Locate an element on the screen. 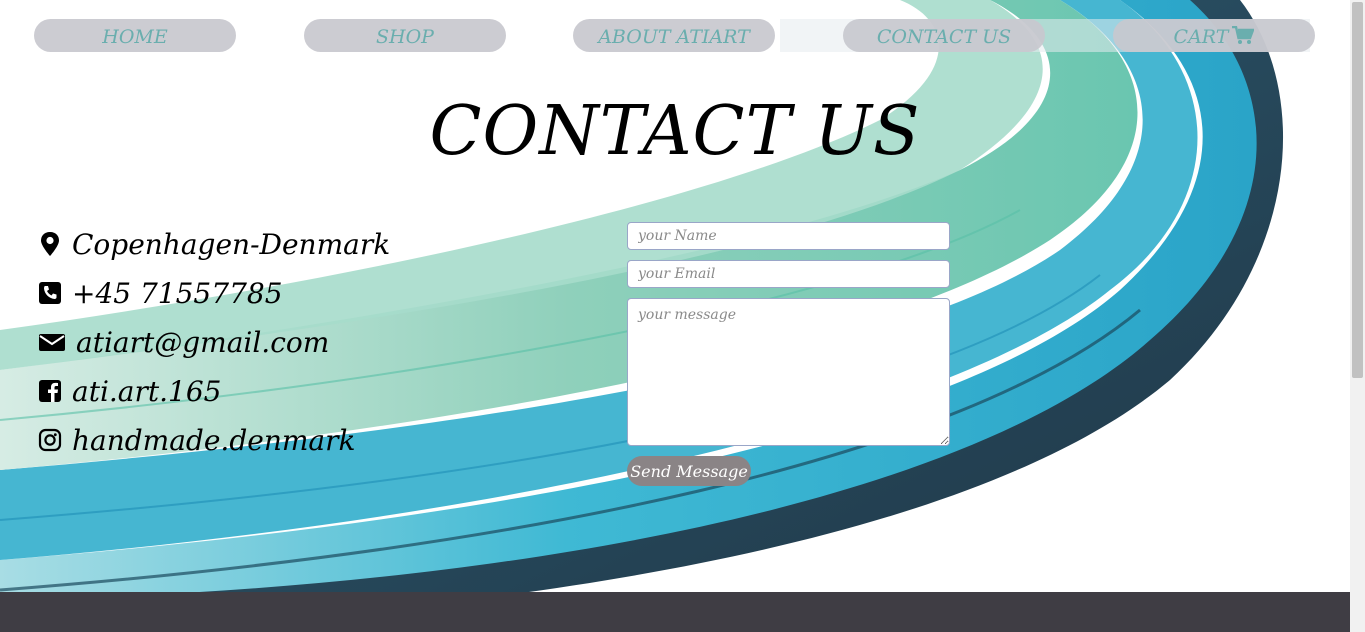 The width and height of the screenshot is (1365, 632). nav-cart-label: CART is located at coordinates (1201, 37).